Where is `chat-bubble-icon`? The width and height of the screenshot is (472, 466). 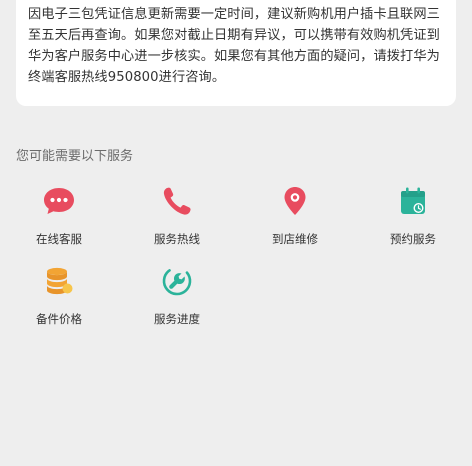 chat-bubble-icon is located at coordinates (59, 201).